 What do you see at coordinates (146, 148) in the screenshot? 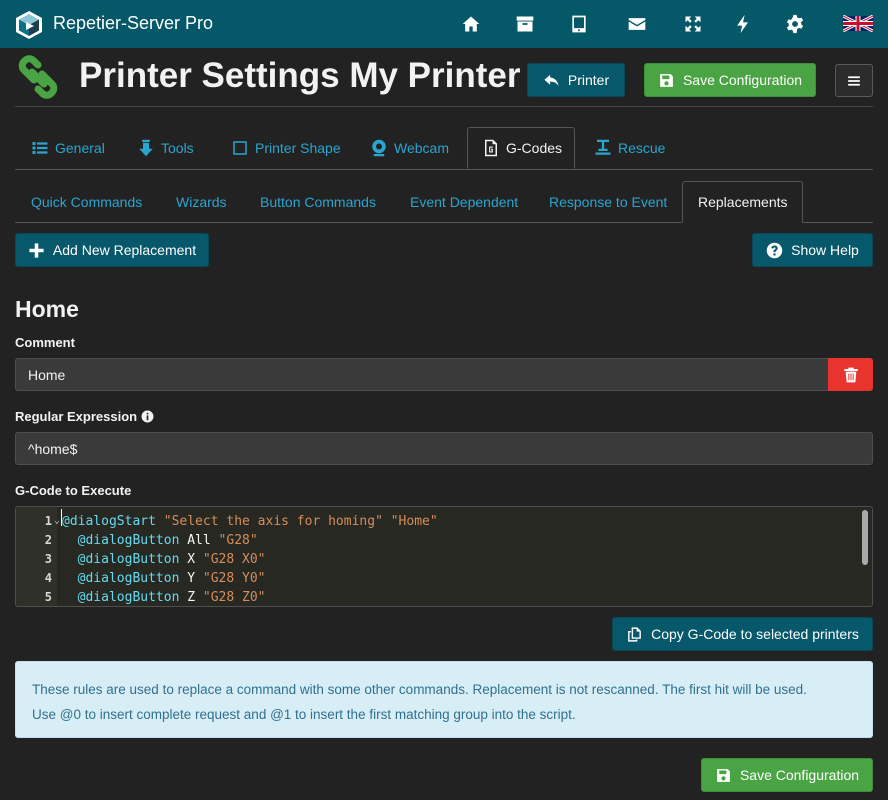
I see `arrow-down-icon` at bounding box center [146, 148].